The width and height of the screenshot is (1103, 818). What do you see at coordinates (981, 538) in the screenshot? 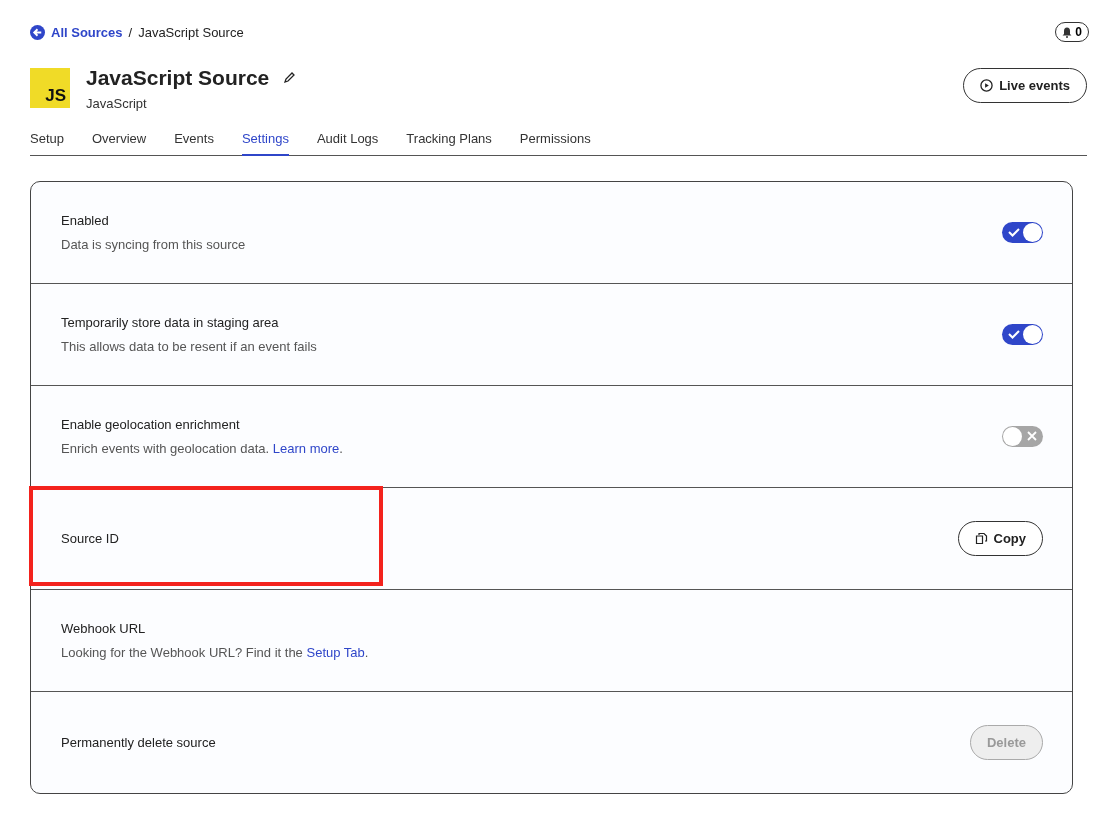
I see `copy-icon` at bounding box center [981, 538].